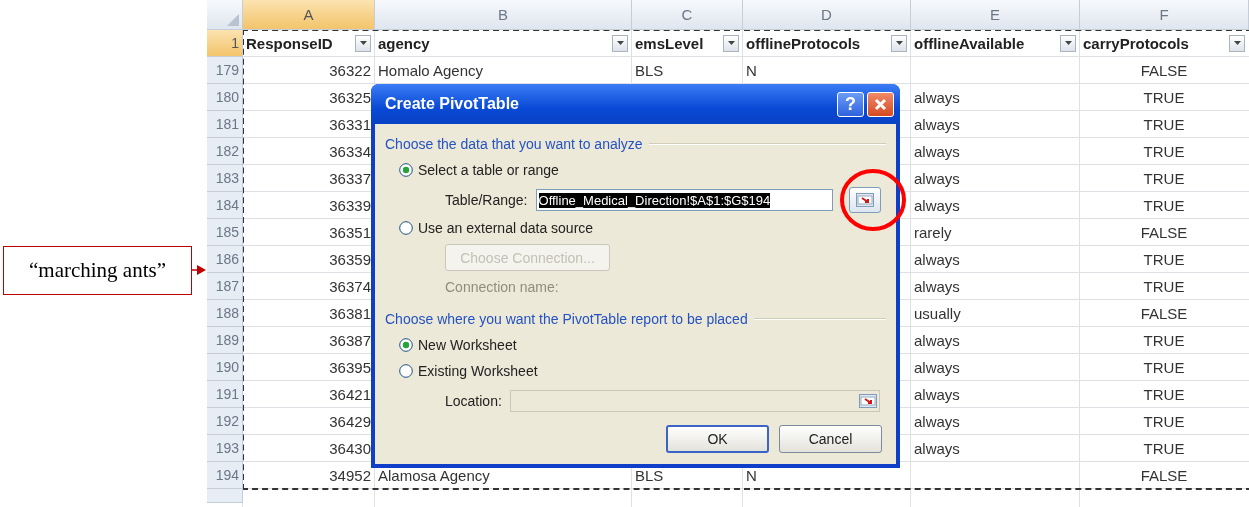 This screenshot has height=507, width=1249. I want to click on table-header-cell: offlineProtocols, so click(803, 43).